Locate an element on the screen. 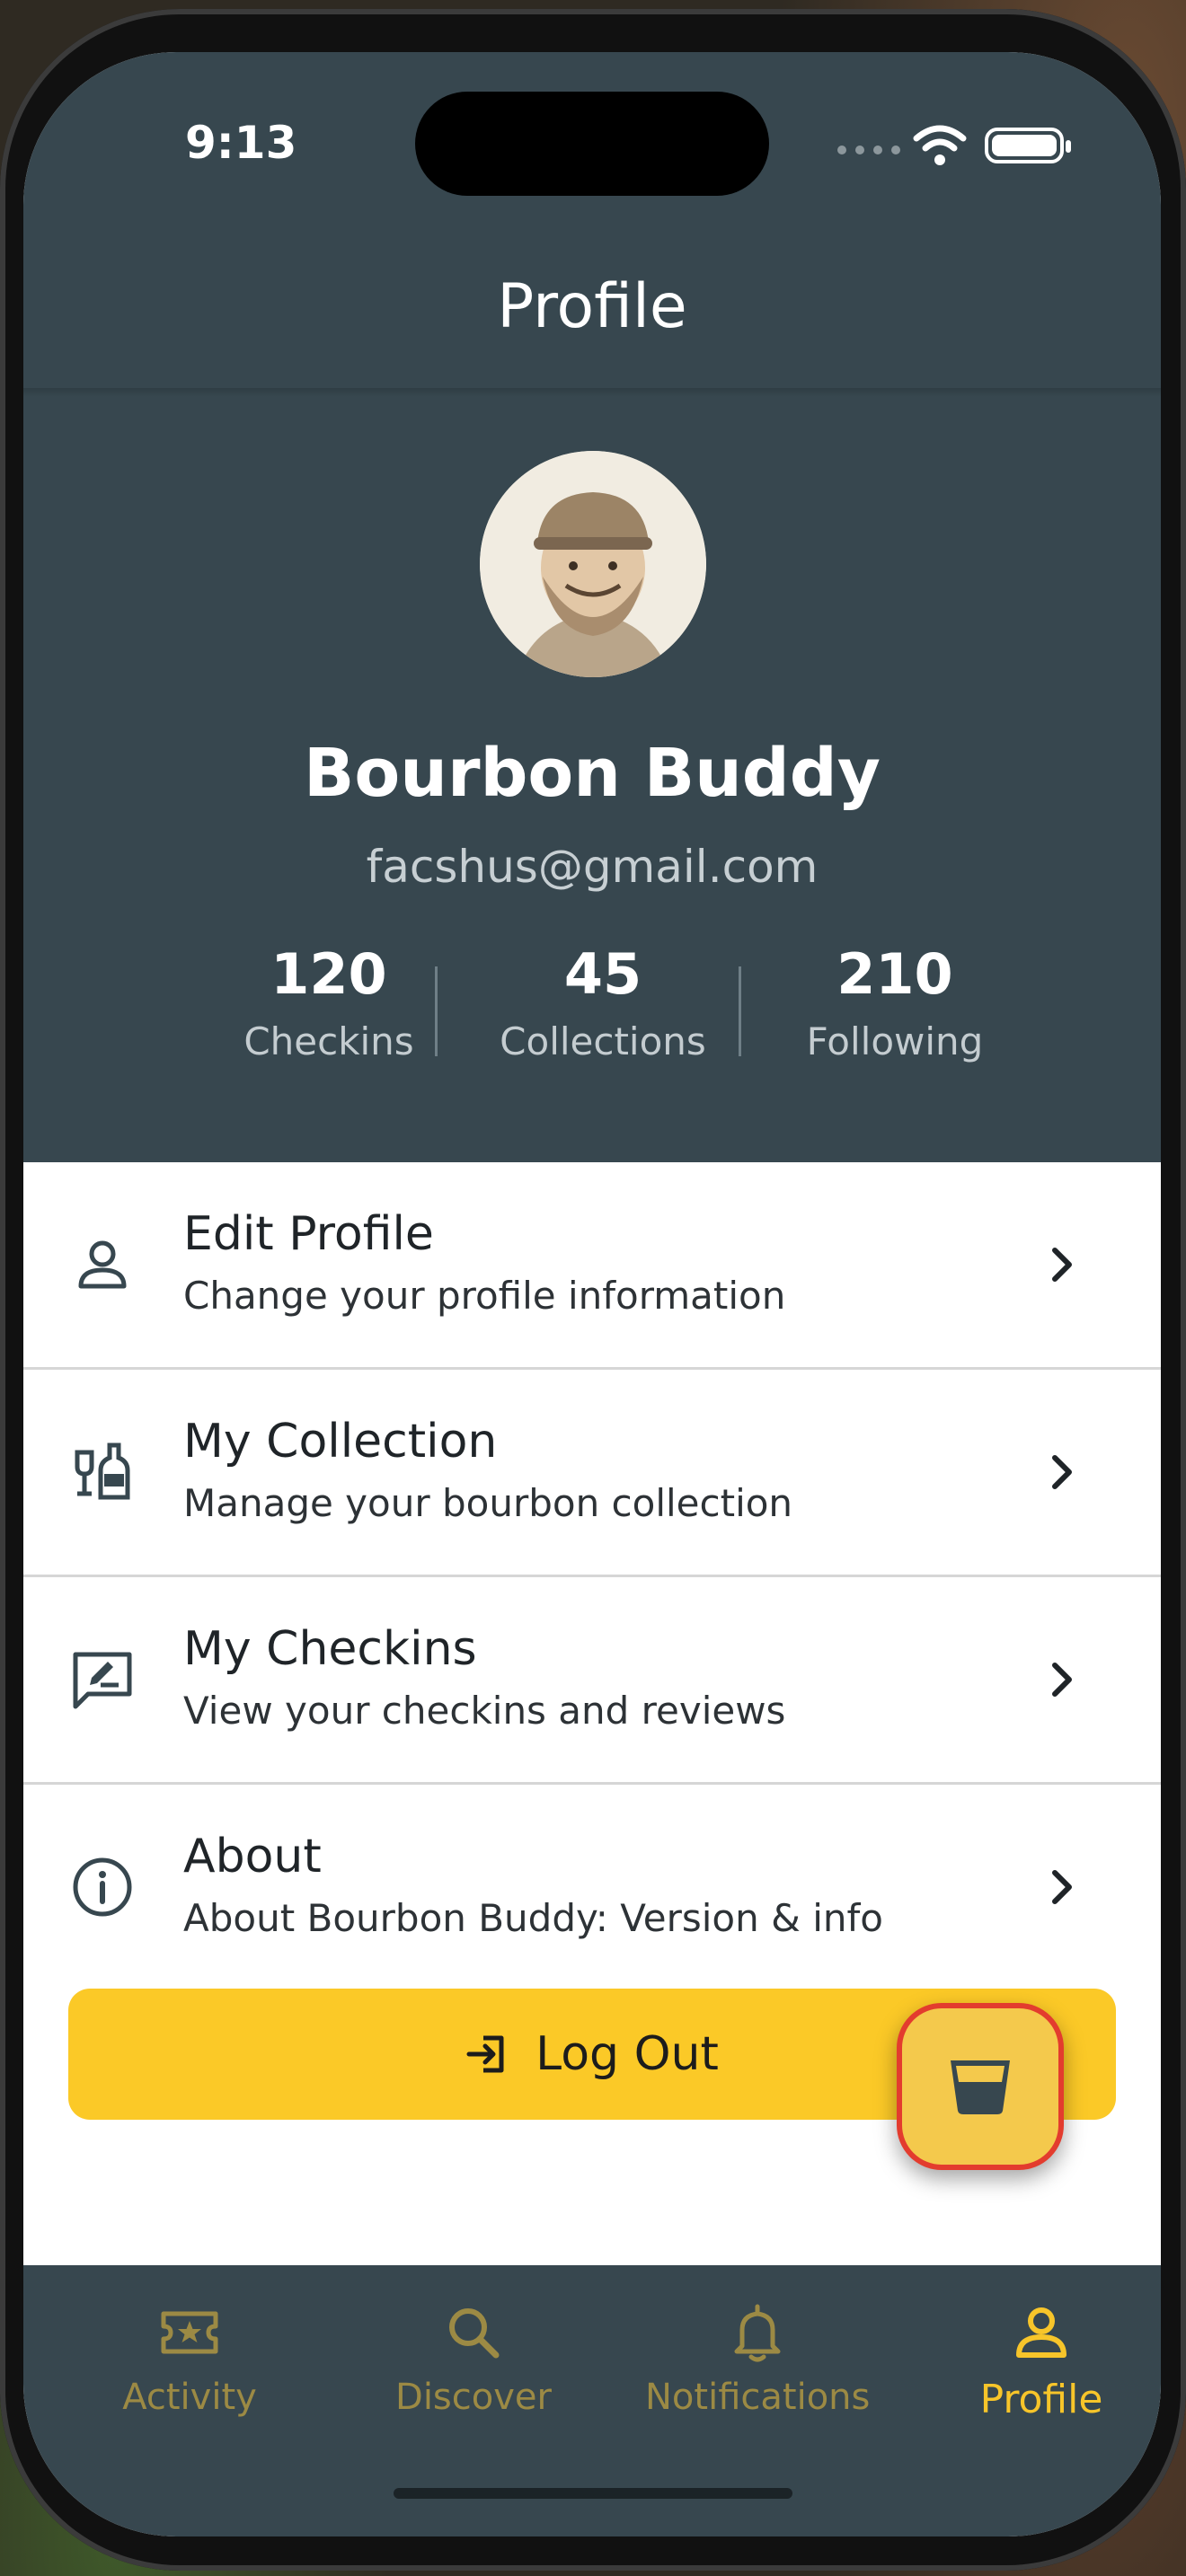 Image resolution: width=1186 pixels, height=2576 pixels. menu-item-title: My Checkins is located at coordinates (330, 1649).